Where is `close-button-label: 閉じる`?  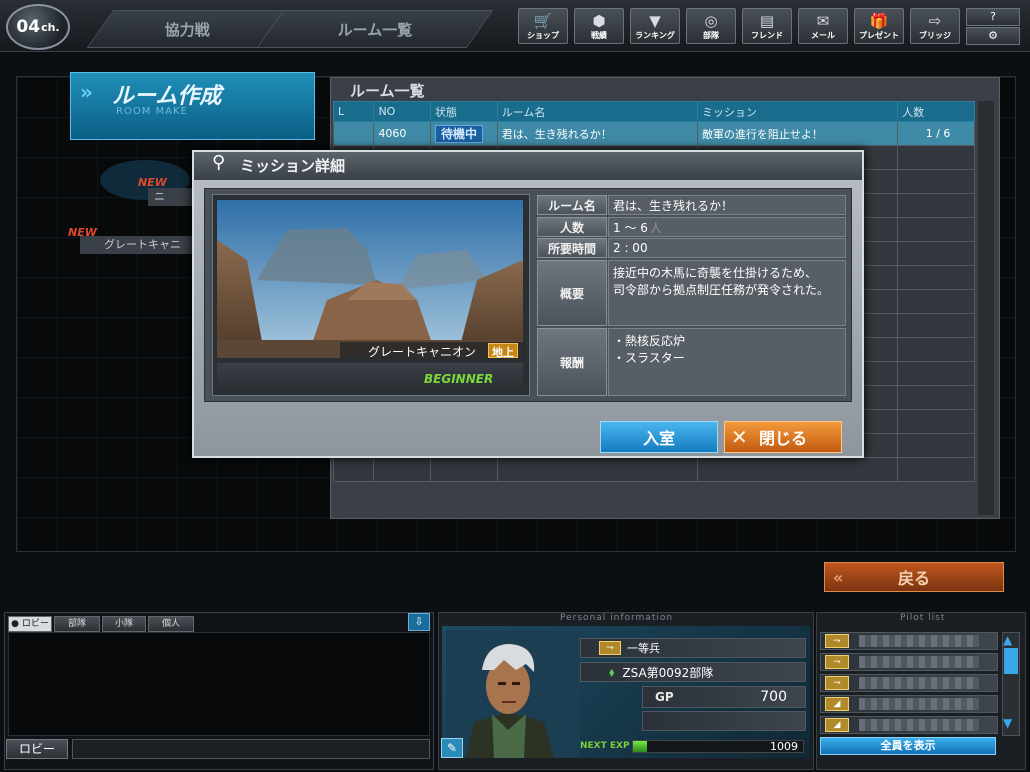
close-button-label: 閉じる is located at coordinates (782, 438).